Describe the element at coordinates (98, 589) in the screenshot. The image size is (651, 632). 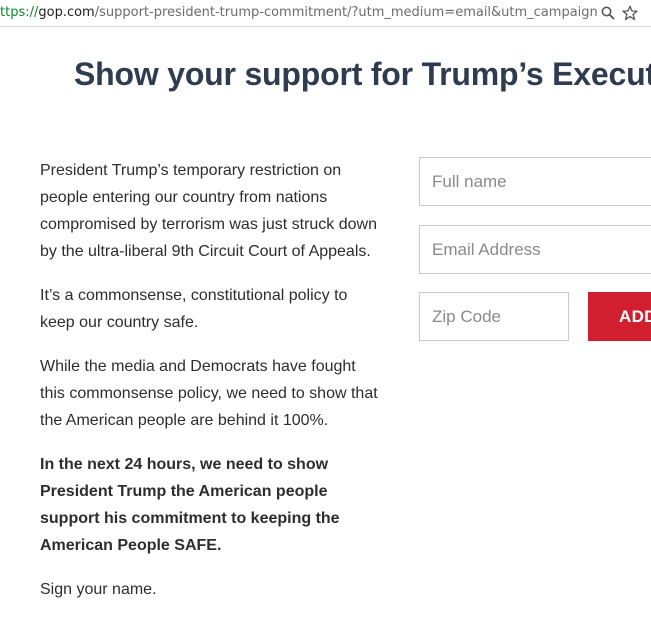
I see `paragraph-sign: Sign your name.` at that location.